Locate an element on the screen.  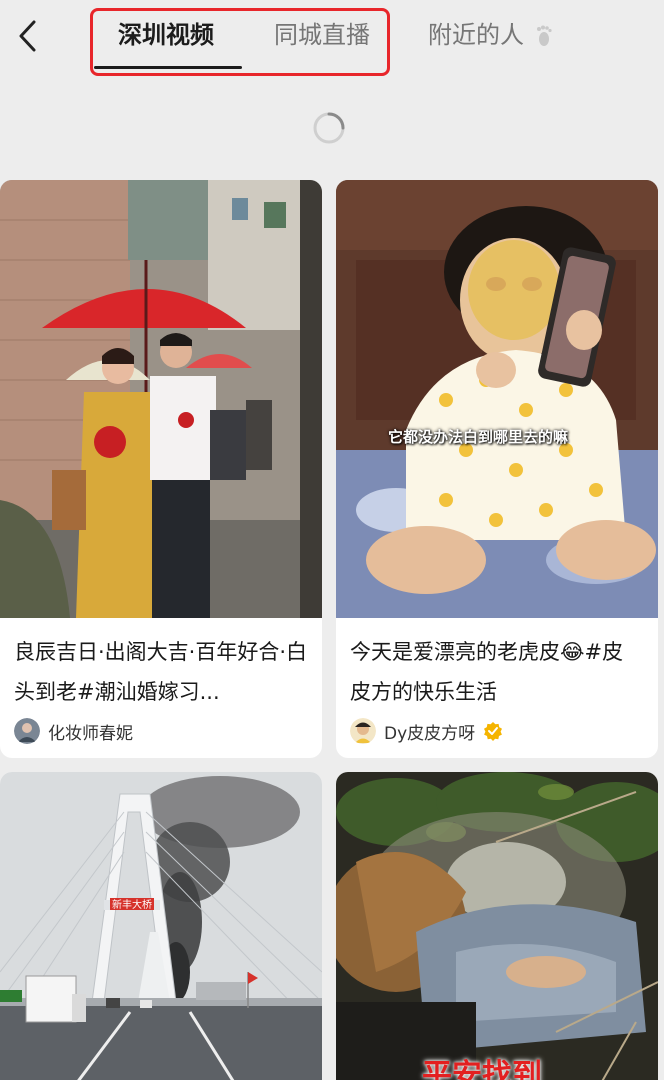
bridge-sign-text: 新丰大桥 is located at coordinates (132, 904).